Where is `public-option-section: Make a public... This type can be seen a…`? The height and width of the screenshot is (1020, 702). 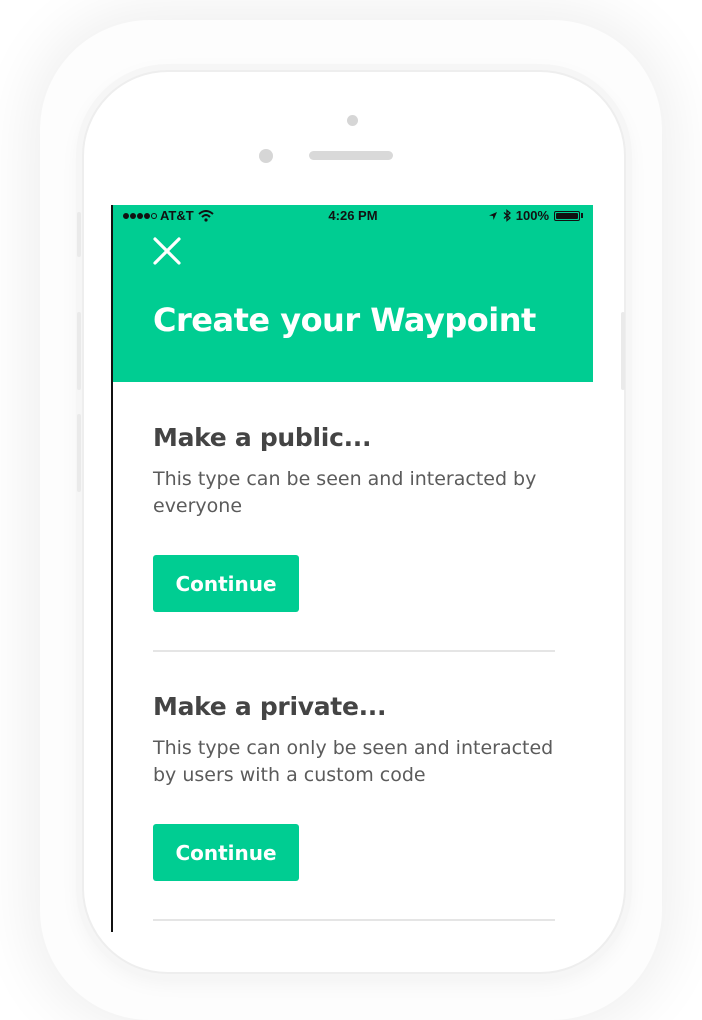
public-option-section: Make a public... This type can be seen a… is located at coordinates (354, 471).